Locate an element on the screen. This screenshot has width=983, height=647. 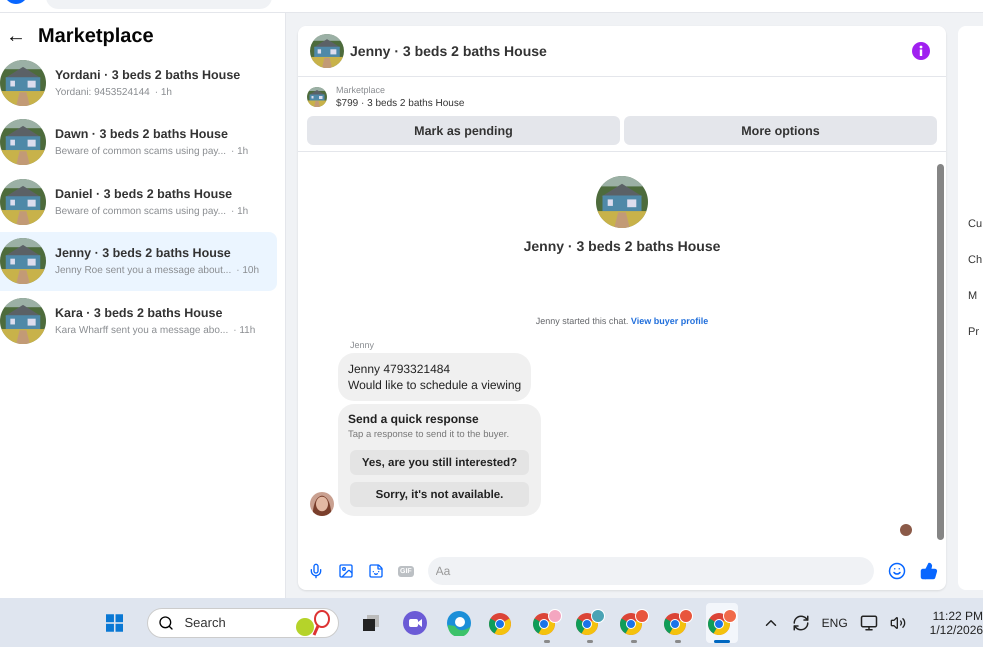
back-arrow: ← is located at coordinates (16, 36).